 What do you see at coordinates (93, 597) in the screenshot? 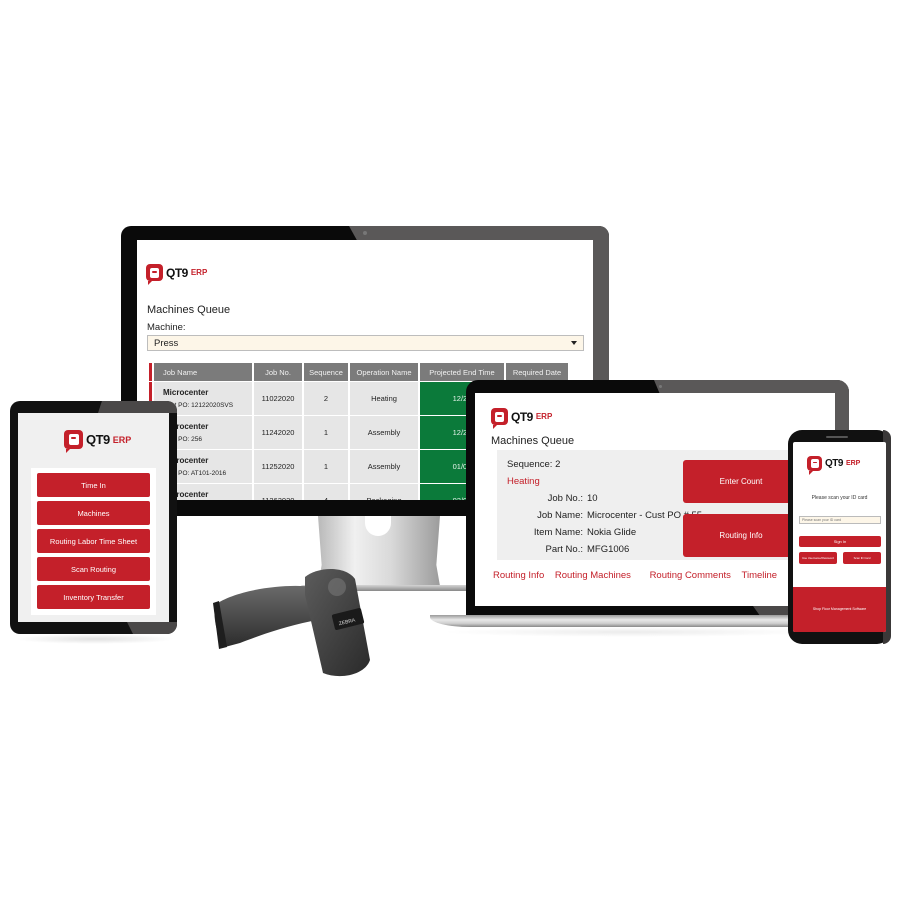
I see `inventory-transfer-button: Inventory Transfer` at bounding box center [93, 597].